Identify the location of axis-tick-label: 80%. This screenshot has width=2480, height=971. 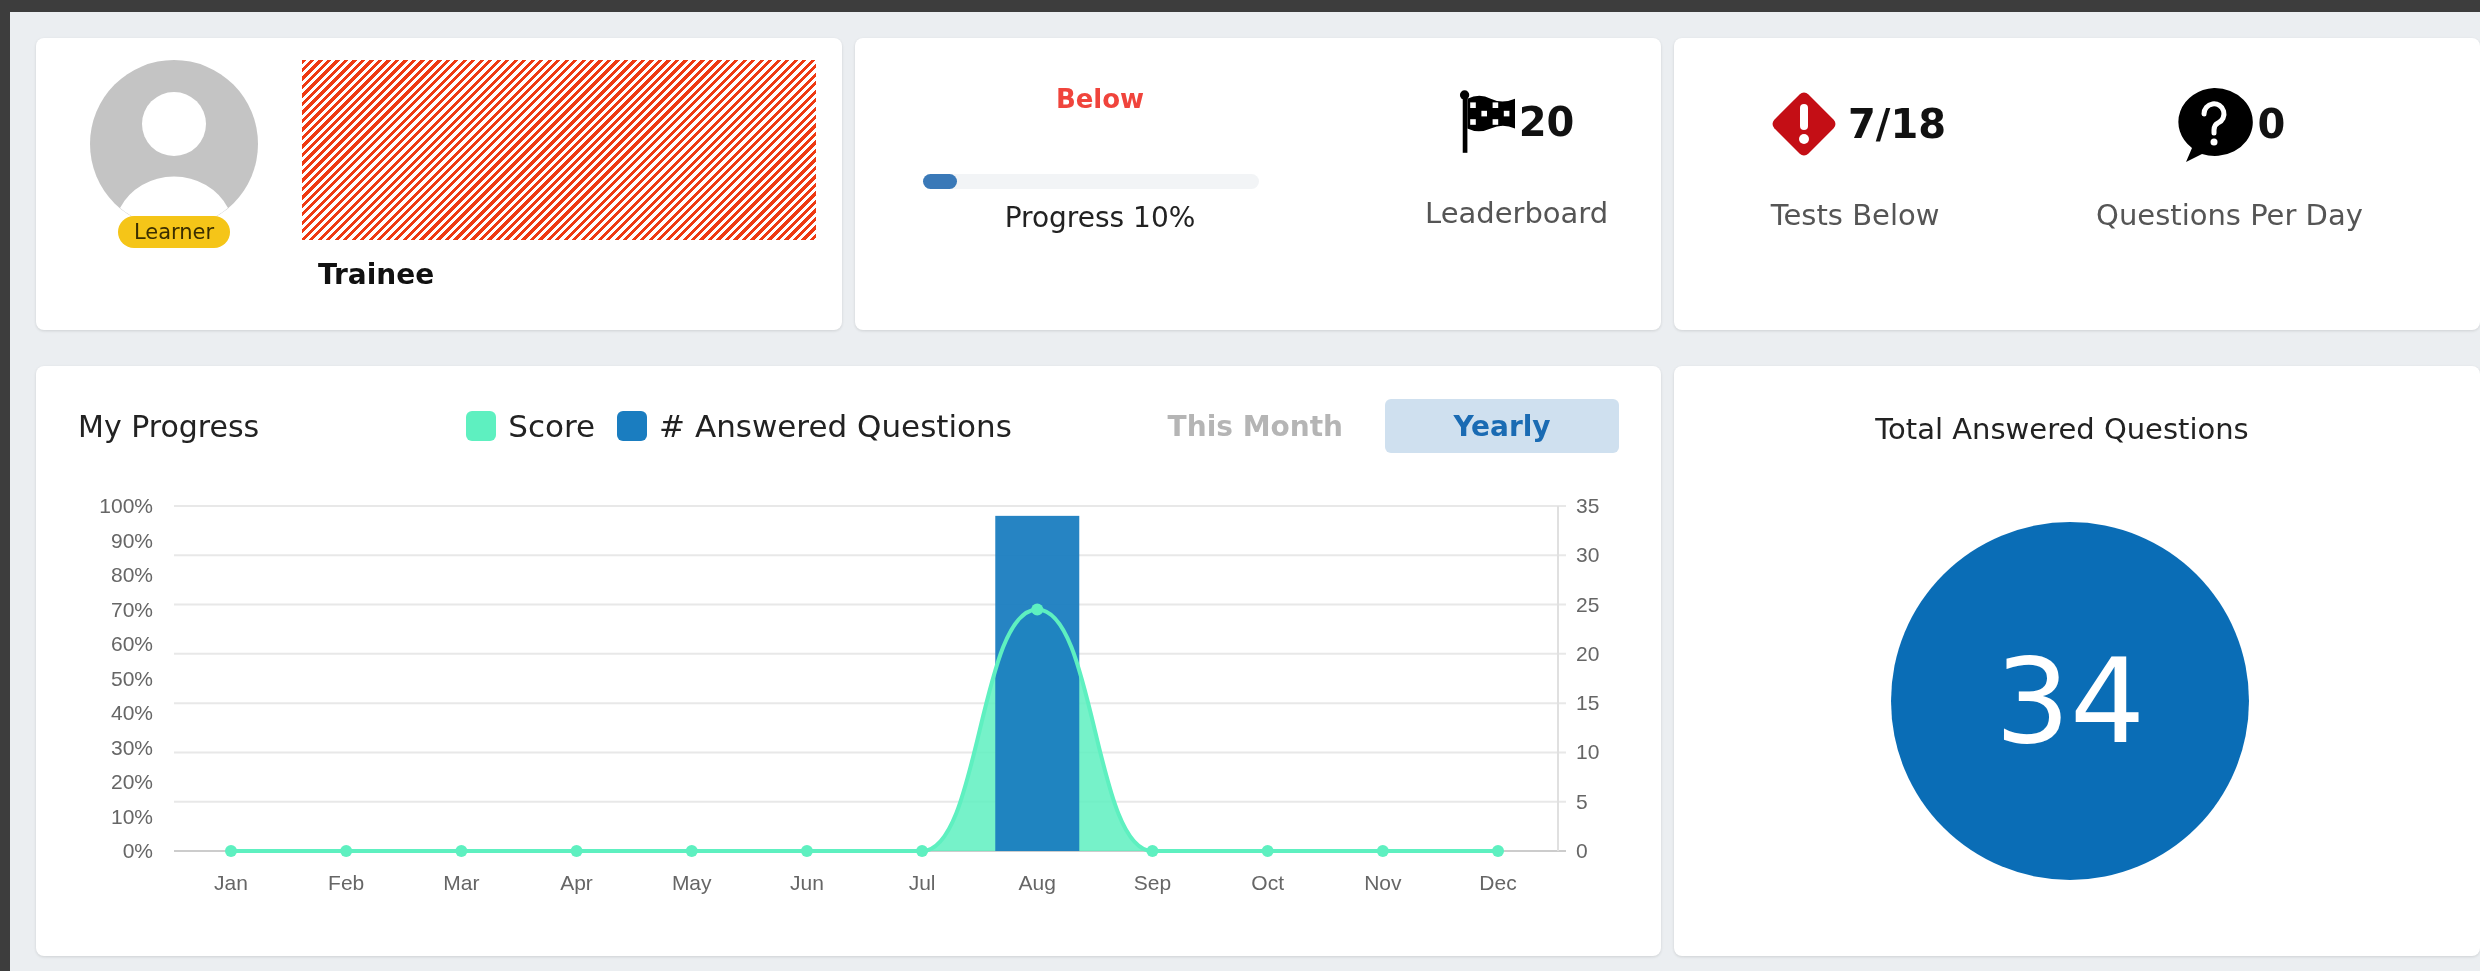
(131, 574).